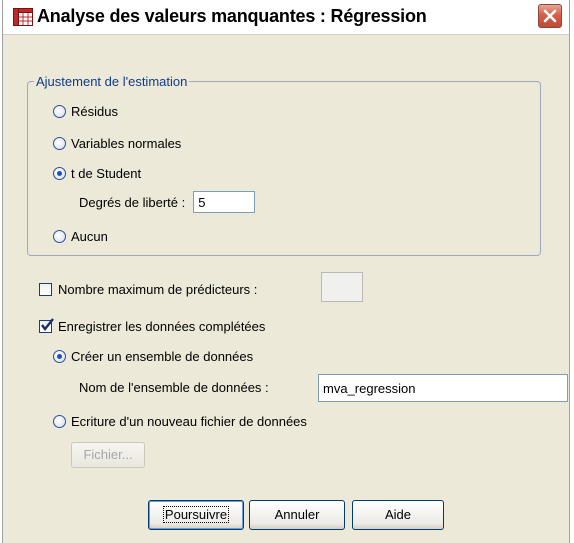 The height and width of the screenshot is (543, 574). What do you see at coordinates (162, 326) in the screenshot?
I see `save-completed-label: Enregistrer les données complétées` at bounding box center [162, 326].